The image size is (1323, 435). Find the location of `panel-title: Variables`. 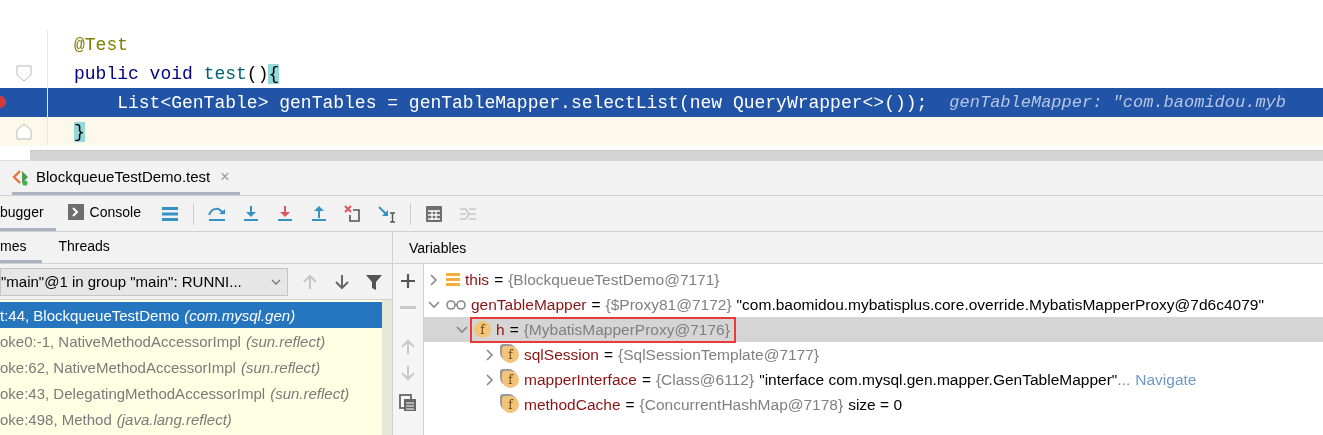

panel-title: Variables is located at coordinates (437, 248).